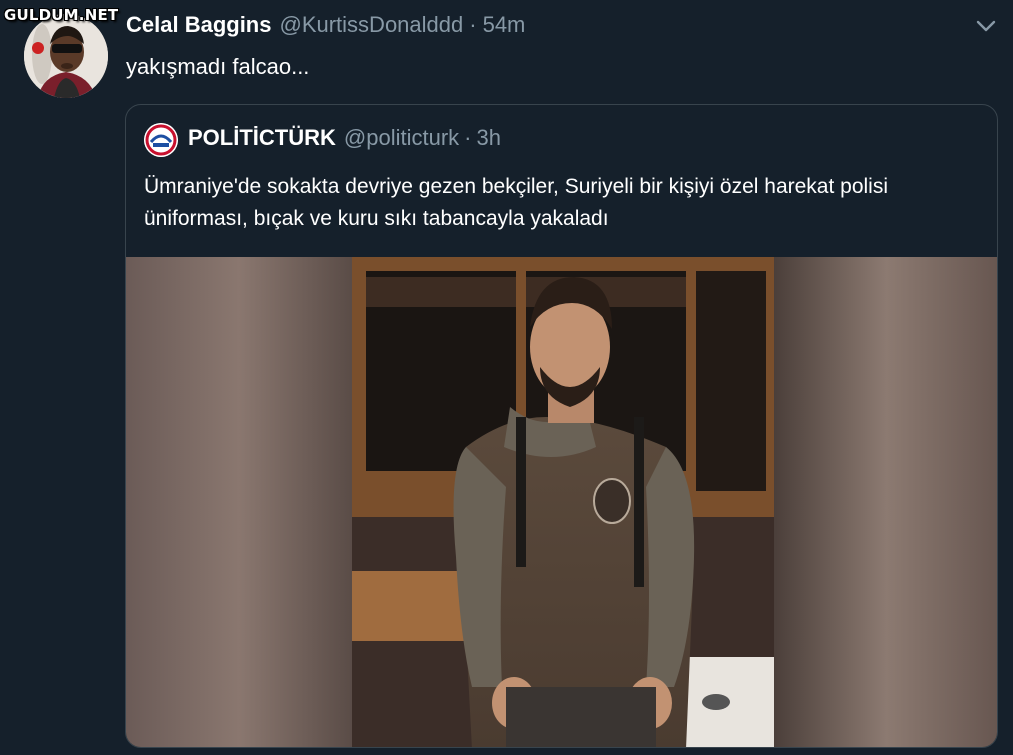  I want to click on avatar, so click(66, 56).